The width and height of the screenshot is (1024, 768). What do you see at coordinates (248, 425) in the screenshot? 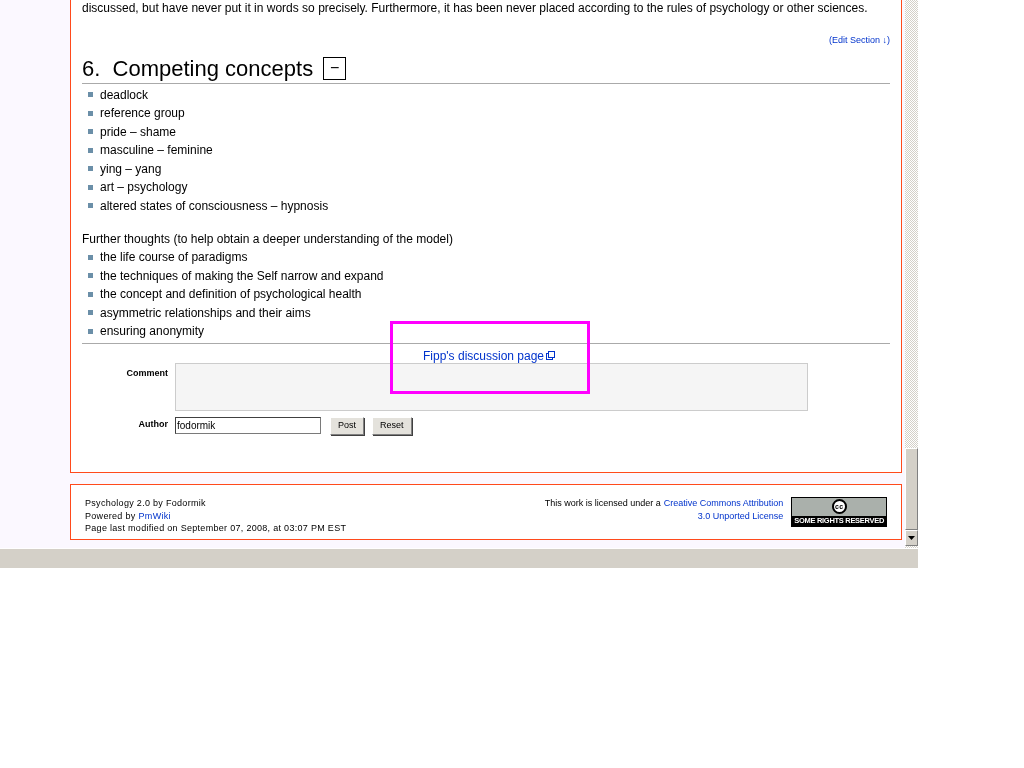
I see `author-field: fodormik` at bounding box center [248, 425].